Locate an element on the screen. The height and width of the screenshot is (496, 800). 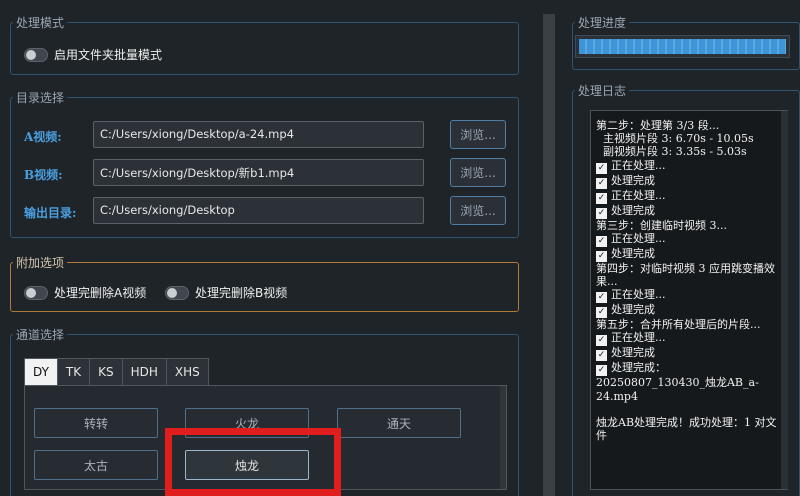
log-line-text: 副视频片段 3: 3.35s - 5.03s is located at coordinates (671, 152).